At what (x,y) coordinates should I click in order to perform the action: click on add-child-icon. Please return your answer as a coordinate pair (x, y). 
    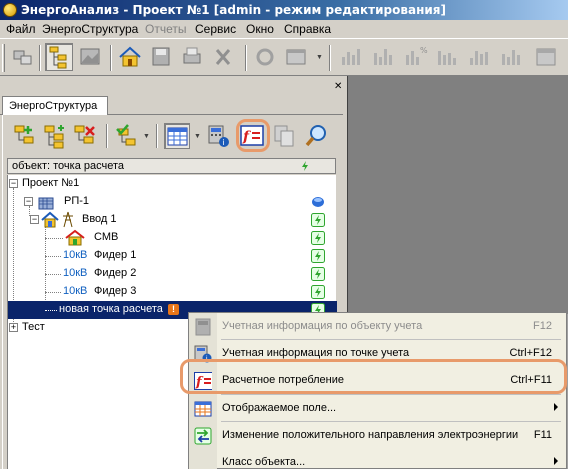
    Looking at the image, I should click on (24, 134).